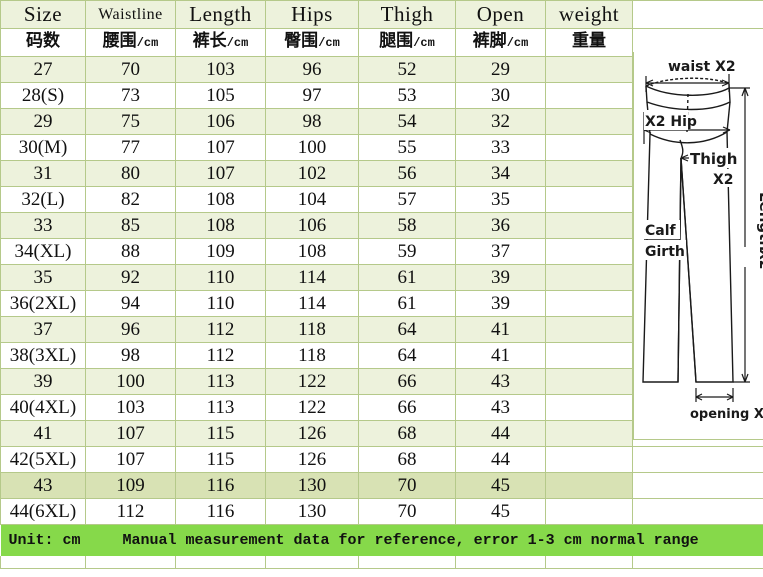  Describe the element at coordinates (130, 173) in the screenshot. I see `cell-waistline: 80` at that location.